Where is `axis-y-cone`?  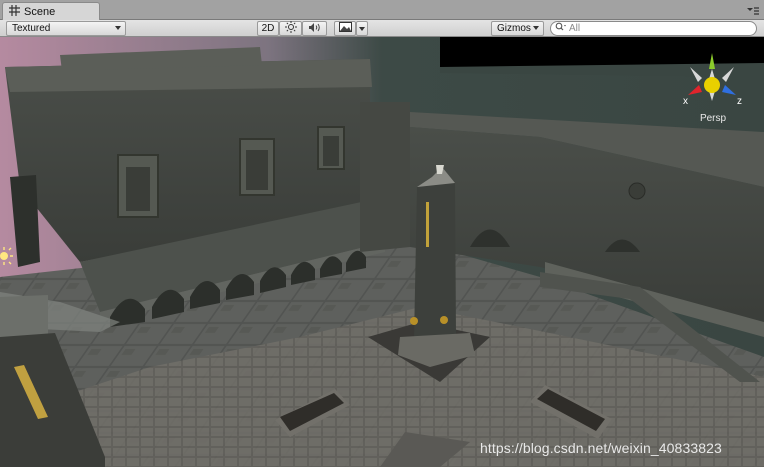 axis-y-cone is located at coordinates (712, 61).